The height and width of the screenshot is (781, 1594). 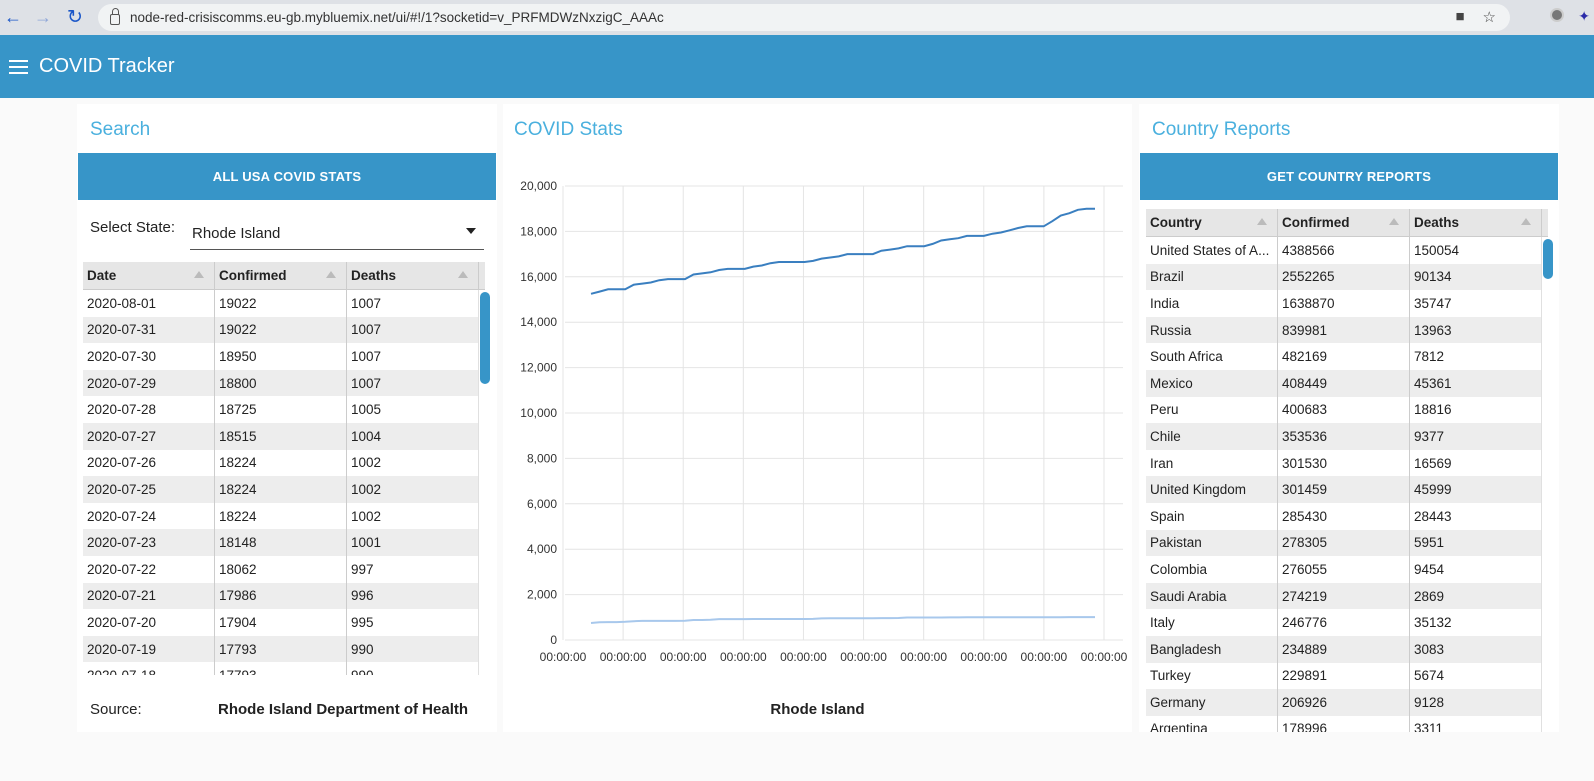 I want to click on get-country-reports-button: GET COUNTRY REPORTS, so click(x=1349, y=176).